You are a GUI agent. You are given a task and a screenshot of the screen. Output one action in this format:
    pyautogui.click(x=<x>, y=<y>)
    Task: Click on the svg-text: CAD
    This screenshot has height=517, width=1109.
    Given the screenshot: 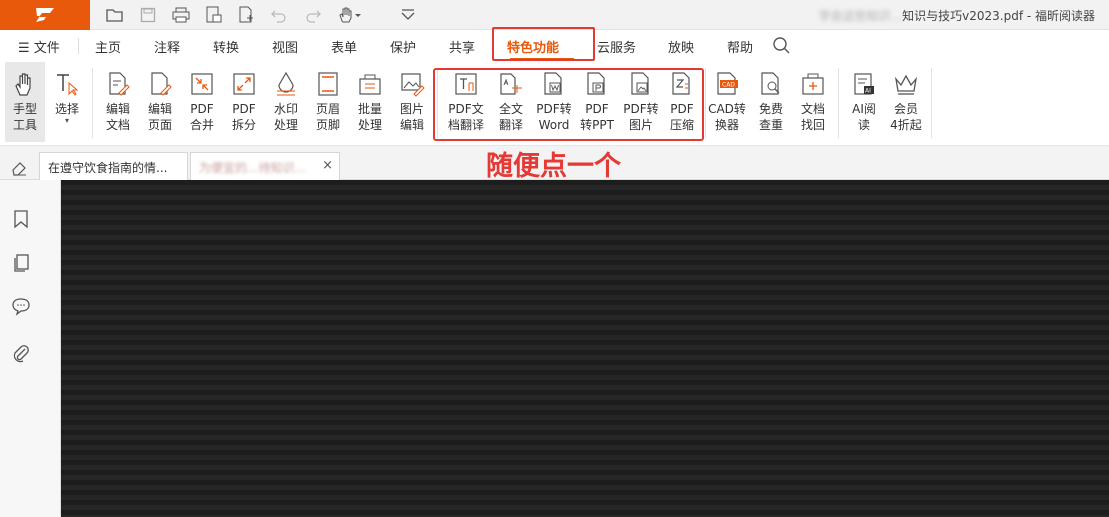 What is the action you would take?
    pyautogui.click(x=728, y=85)
    